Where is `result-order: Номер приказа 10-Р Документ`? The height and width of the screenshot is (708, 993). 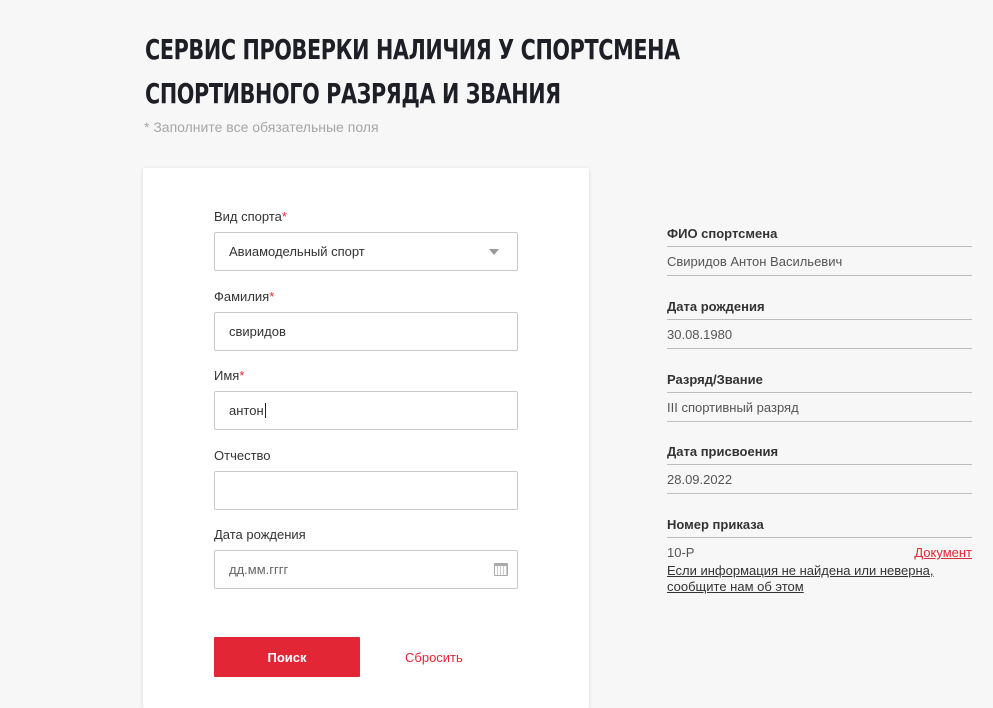
result-order: Номер приказа 10-Р Документ is located at coordinates (819, 539).